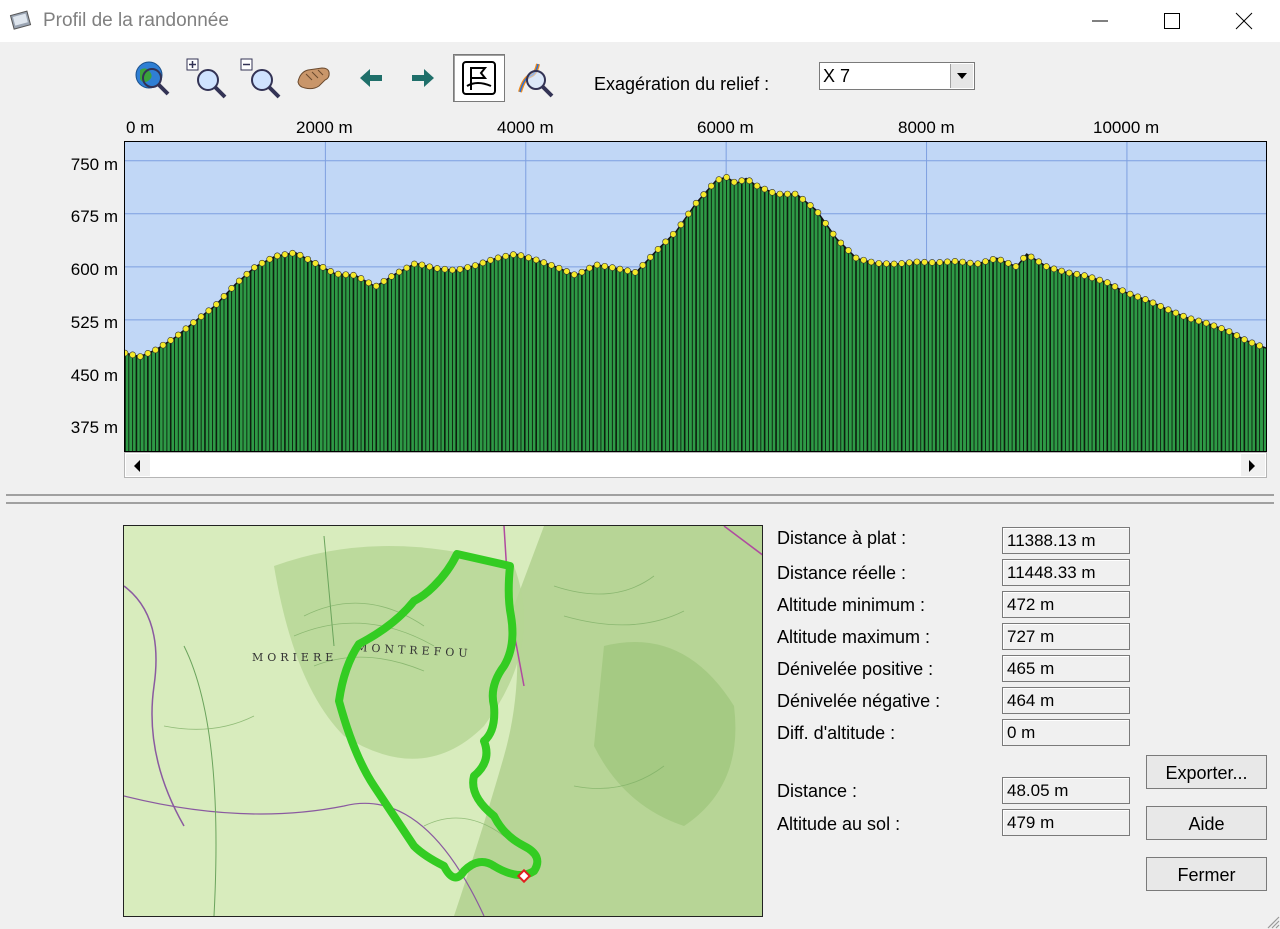  What do you see at coordinates (1031, 668) in the screenshot?
I see `stat-value: 465 m` at bounding box center [1031, 668].